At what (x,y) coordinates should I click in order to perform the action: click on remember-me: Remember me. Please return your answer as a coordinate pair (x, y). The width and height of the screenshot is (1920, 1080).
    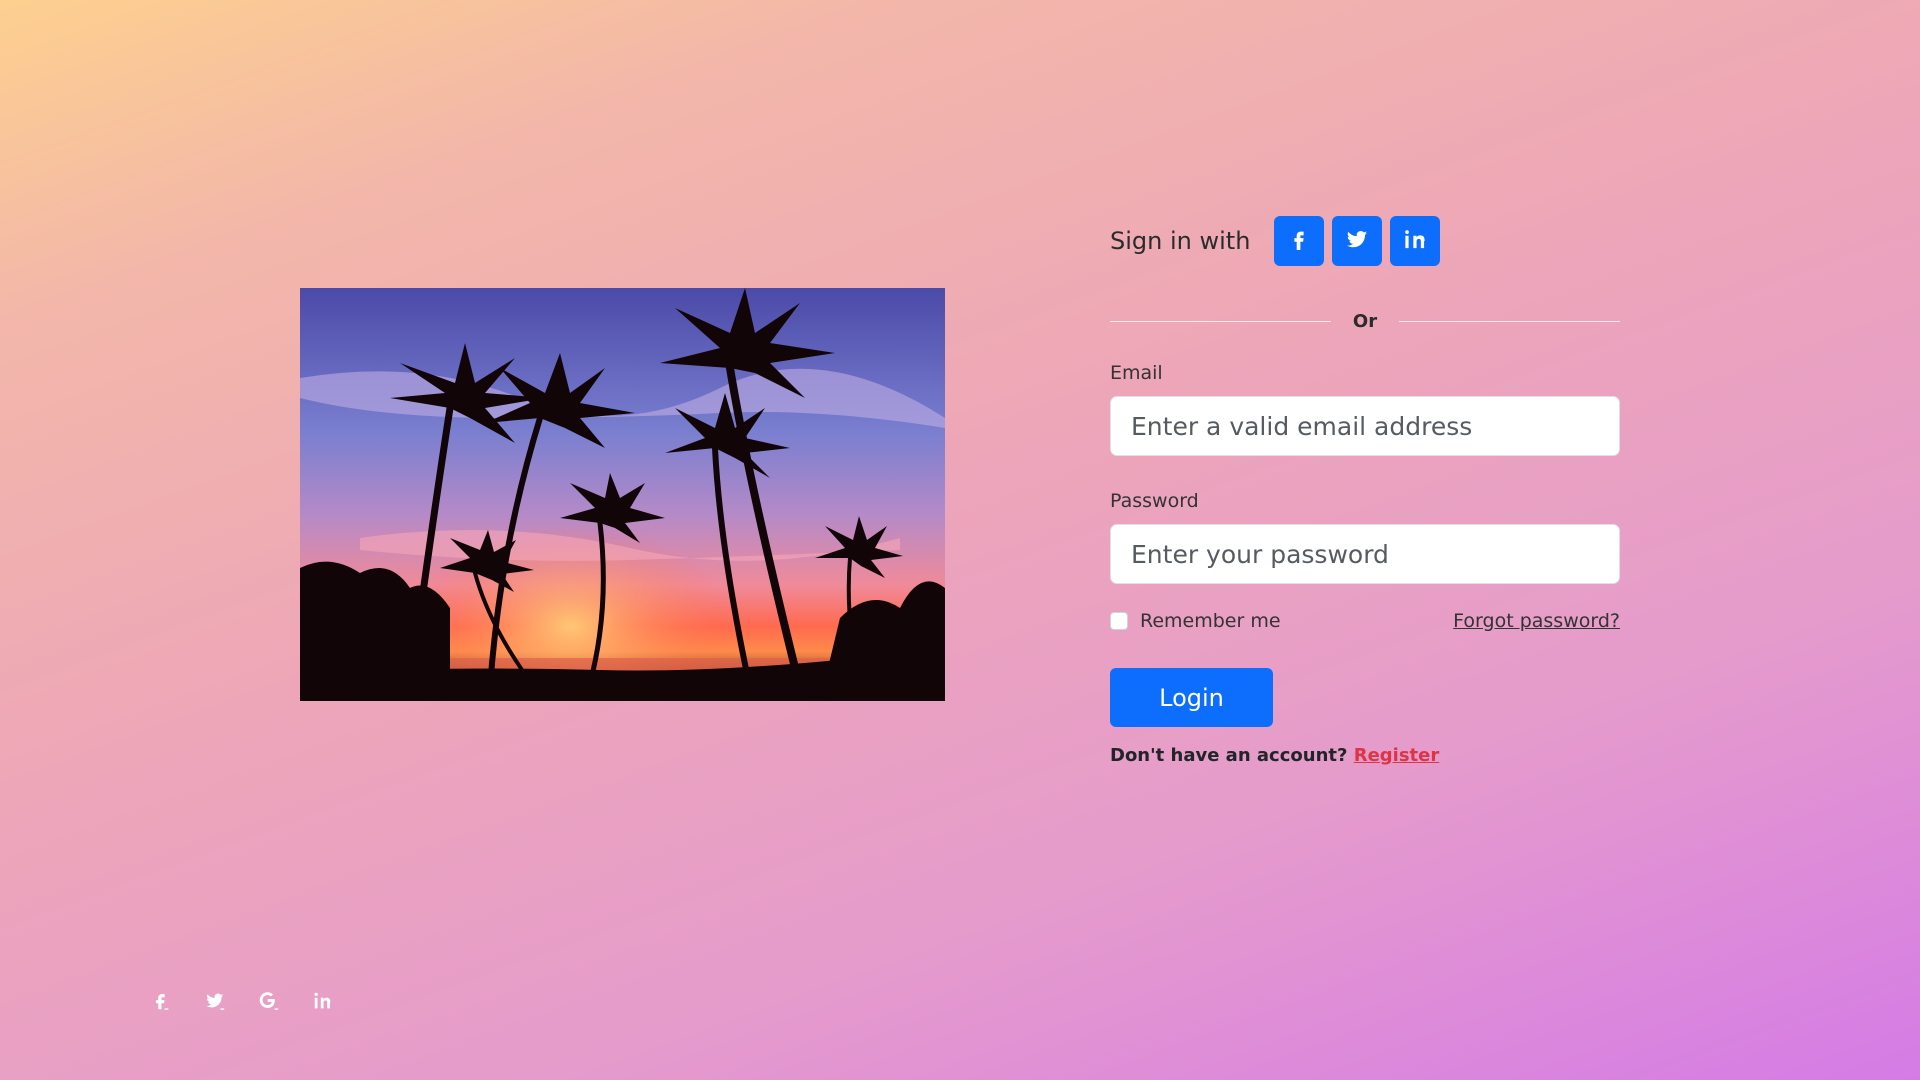
    Looking at the image, I should click on (1195, 621).